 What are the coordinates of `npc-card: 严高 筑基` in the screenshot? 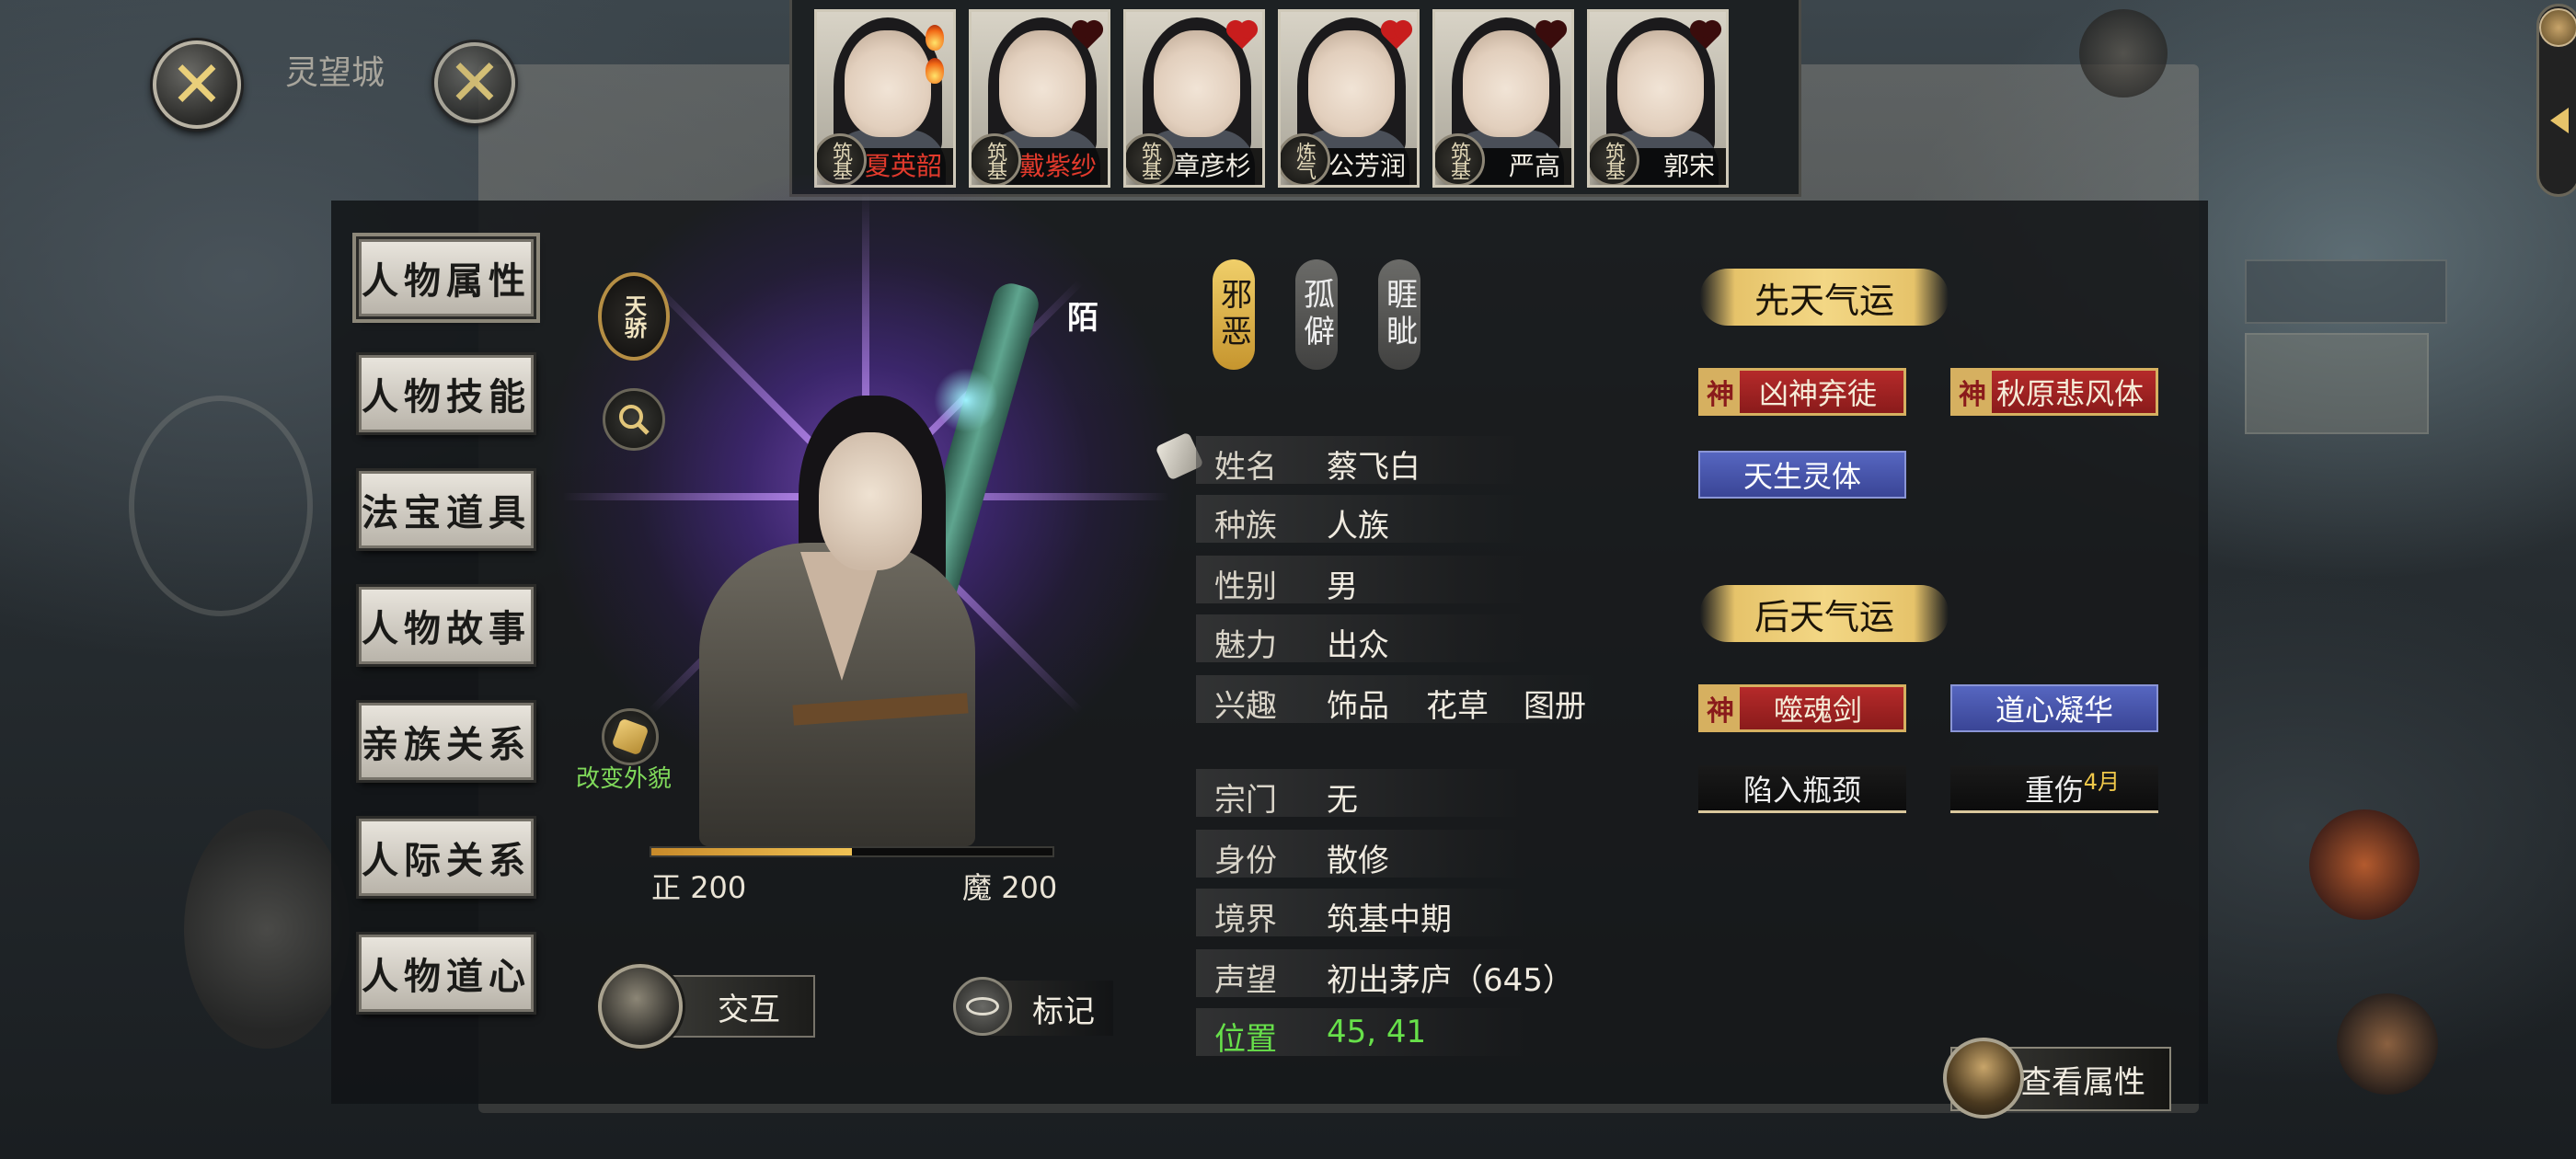 It's located at (1503, 98).